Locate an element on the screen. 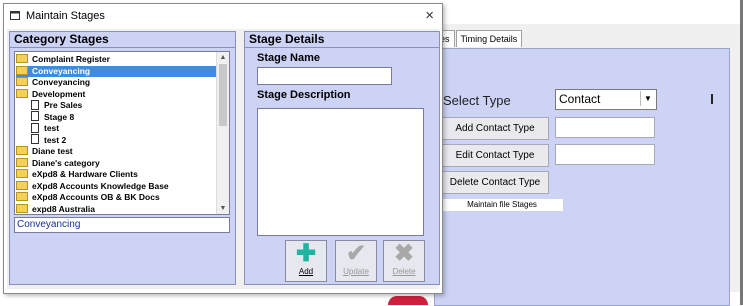  tree-stage-item: test 2 is located at coordinates (49, 140).